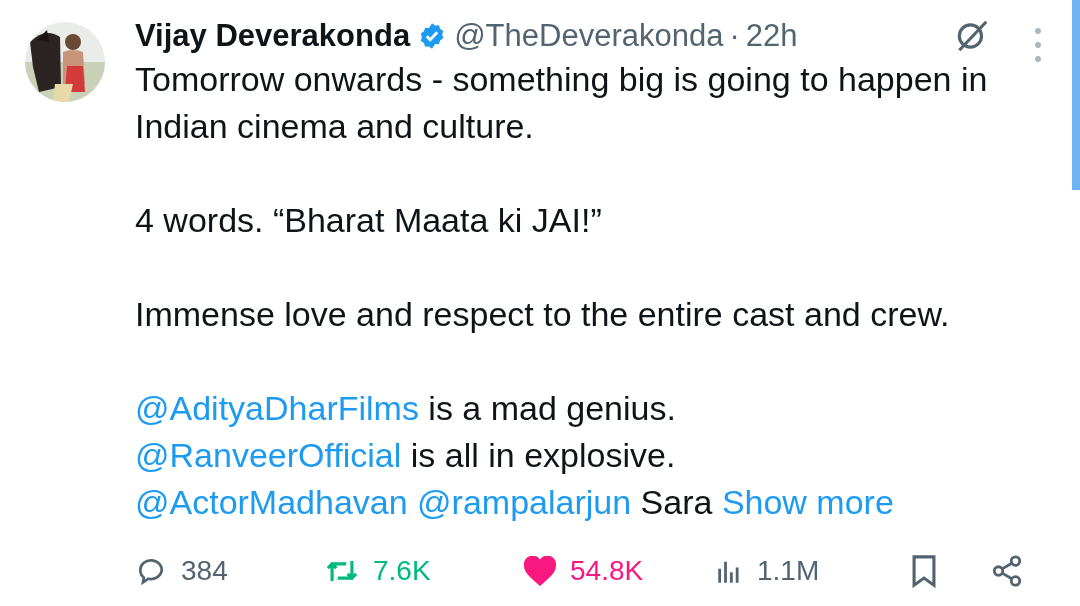  I want to click on heart-icon, so click(540, 571).